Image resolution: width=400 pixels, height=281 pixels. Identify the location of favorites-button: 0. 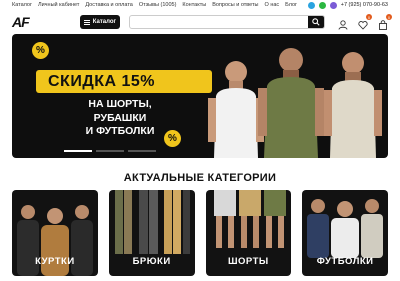
(365, 22).